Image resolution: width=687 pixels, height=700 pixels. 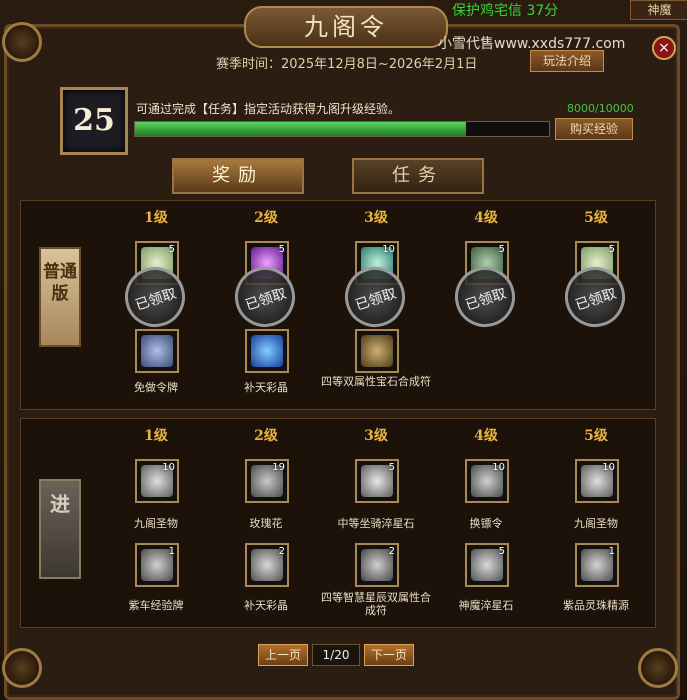 I want to click on level-badge: 25, so click(x=94, y=121).